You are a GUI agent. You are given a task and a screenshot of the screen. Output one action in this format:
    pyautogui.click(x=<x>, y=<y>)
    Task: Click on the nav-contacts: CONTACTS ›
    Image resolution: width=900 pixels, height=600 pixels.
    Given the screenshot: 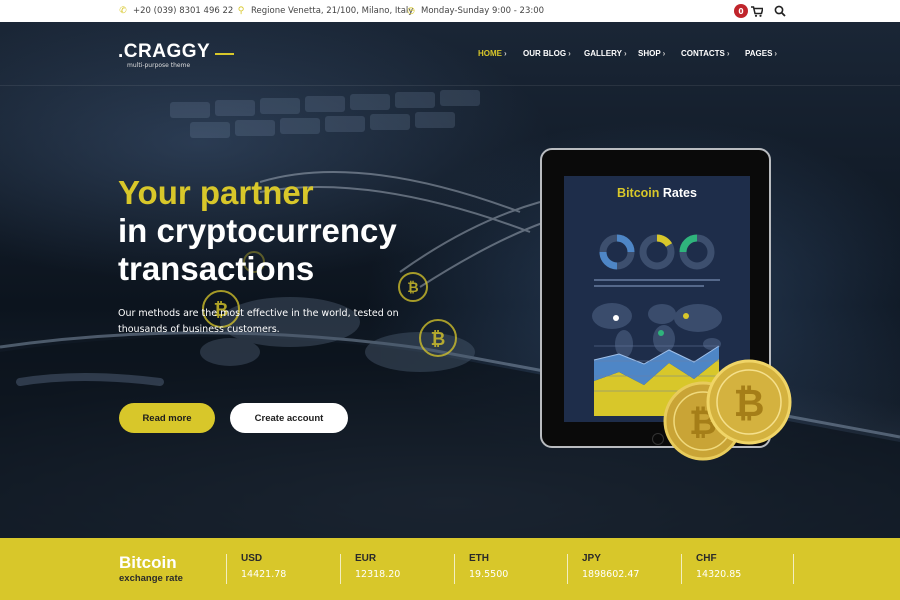 What is the action you would take?
    pyautogui.click(x=705, y=53)
    